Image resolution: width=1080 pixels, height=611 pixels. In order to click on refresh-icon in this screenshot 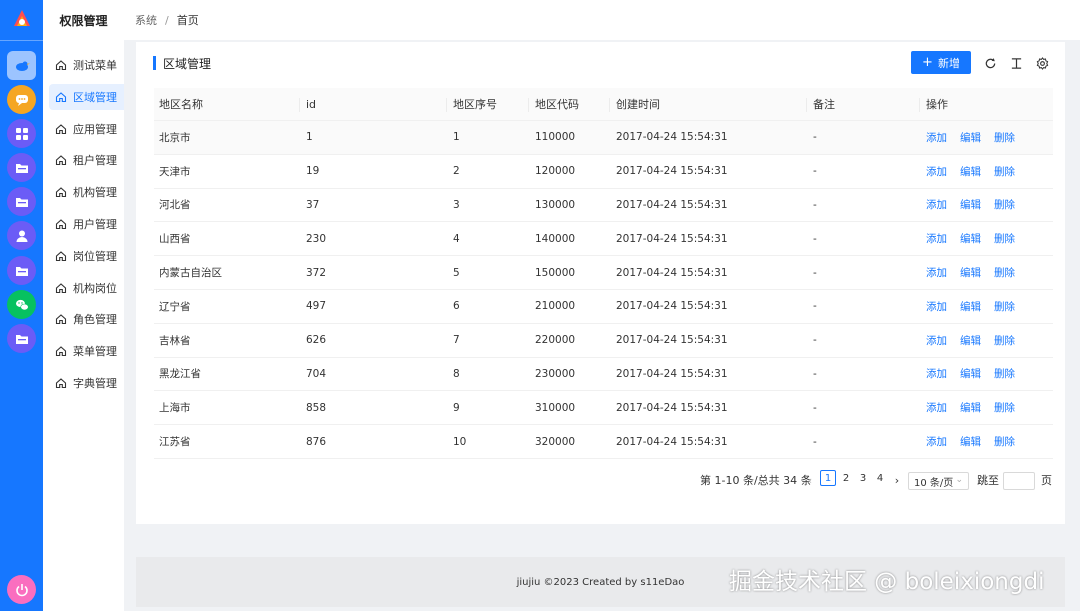, I will do `click(990, 63)`.